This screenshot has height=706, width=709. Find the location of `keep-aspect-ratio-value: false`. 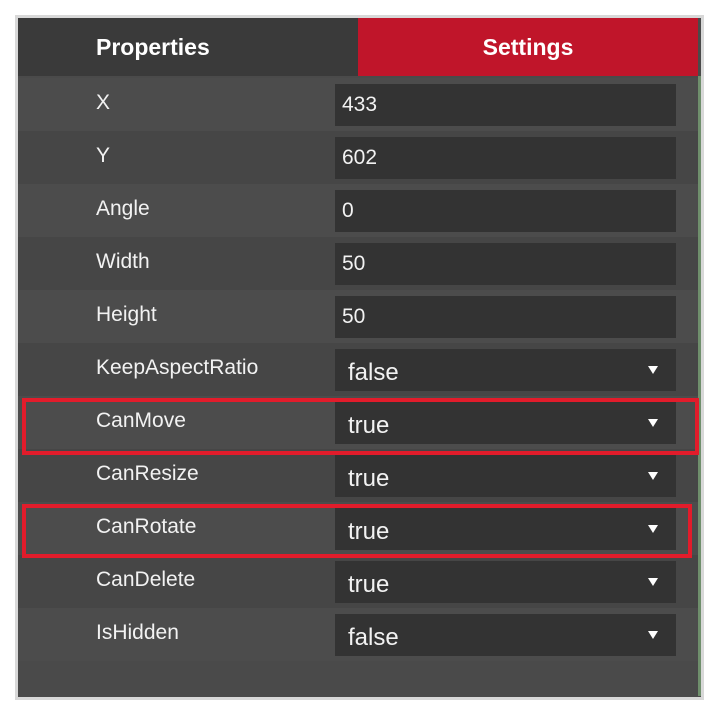

keep-aspect-ratio-value: false is located at coordinates (373, 372).